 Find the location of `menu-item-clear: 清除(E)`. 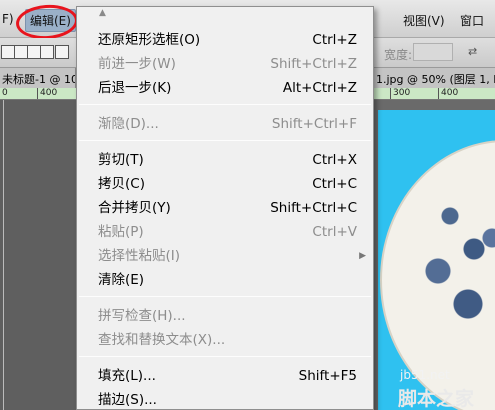

menu-item-clear: 清除(E) is located at coordinates (225, 280).